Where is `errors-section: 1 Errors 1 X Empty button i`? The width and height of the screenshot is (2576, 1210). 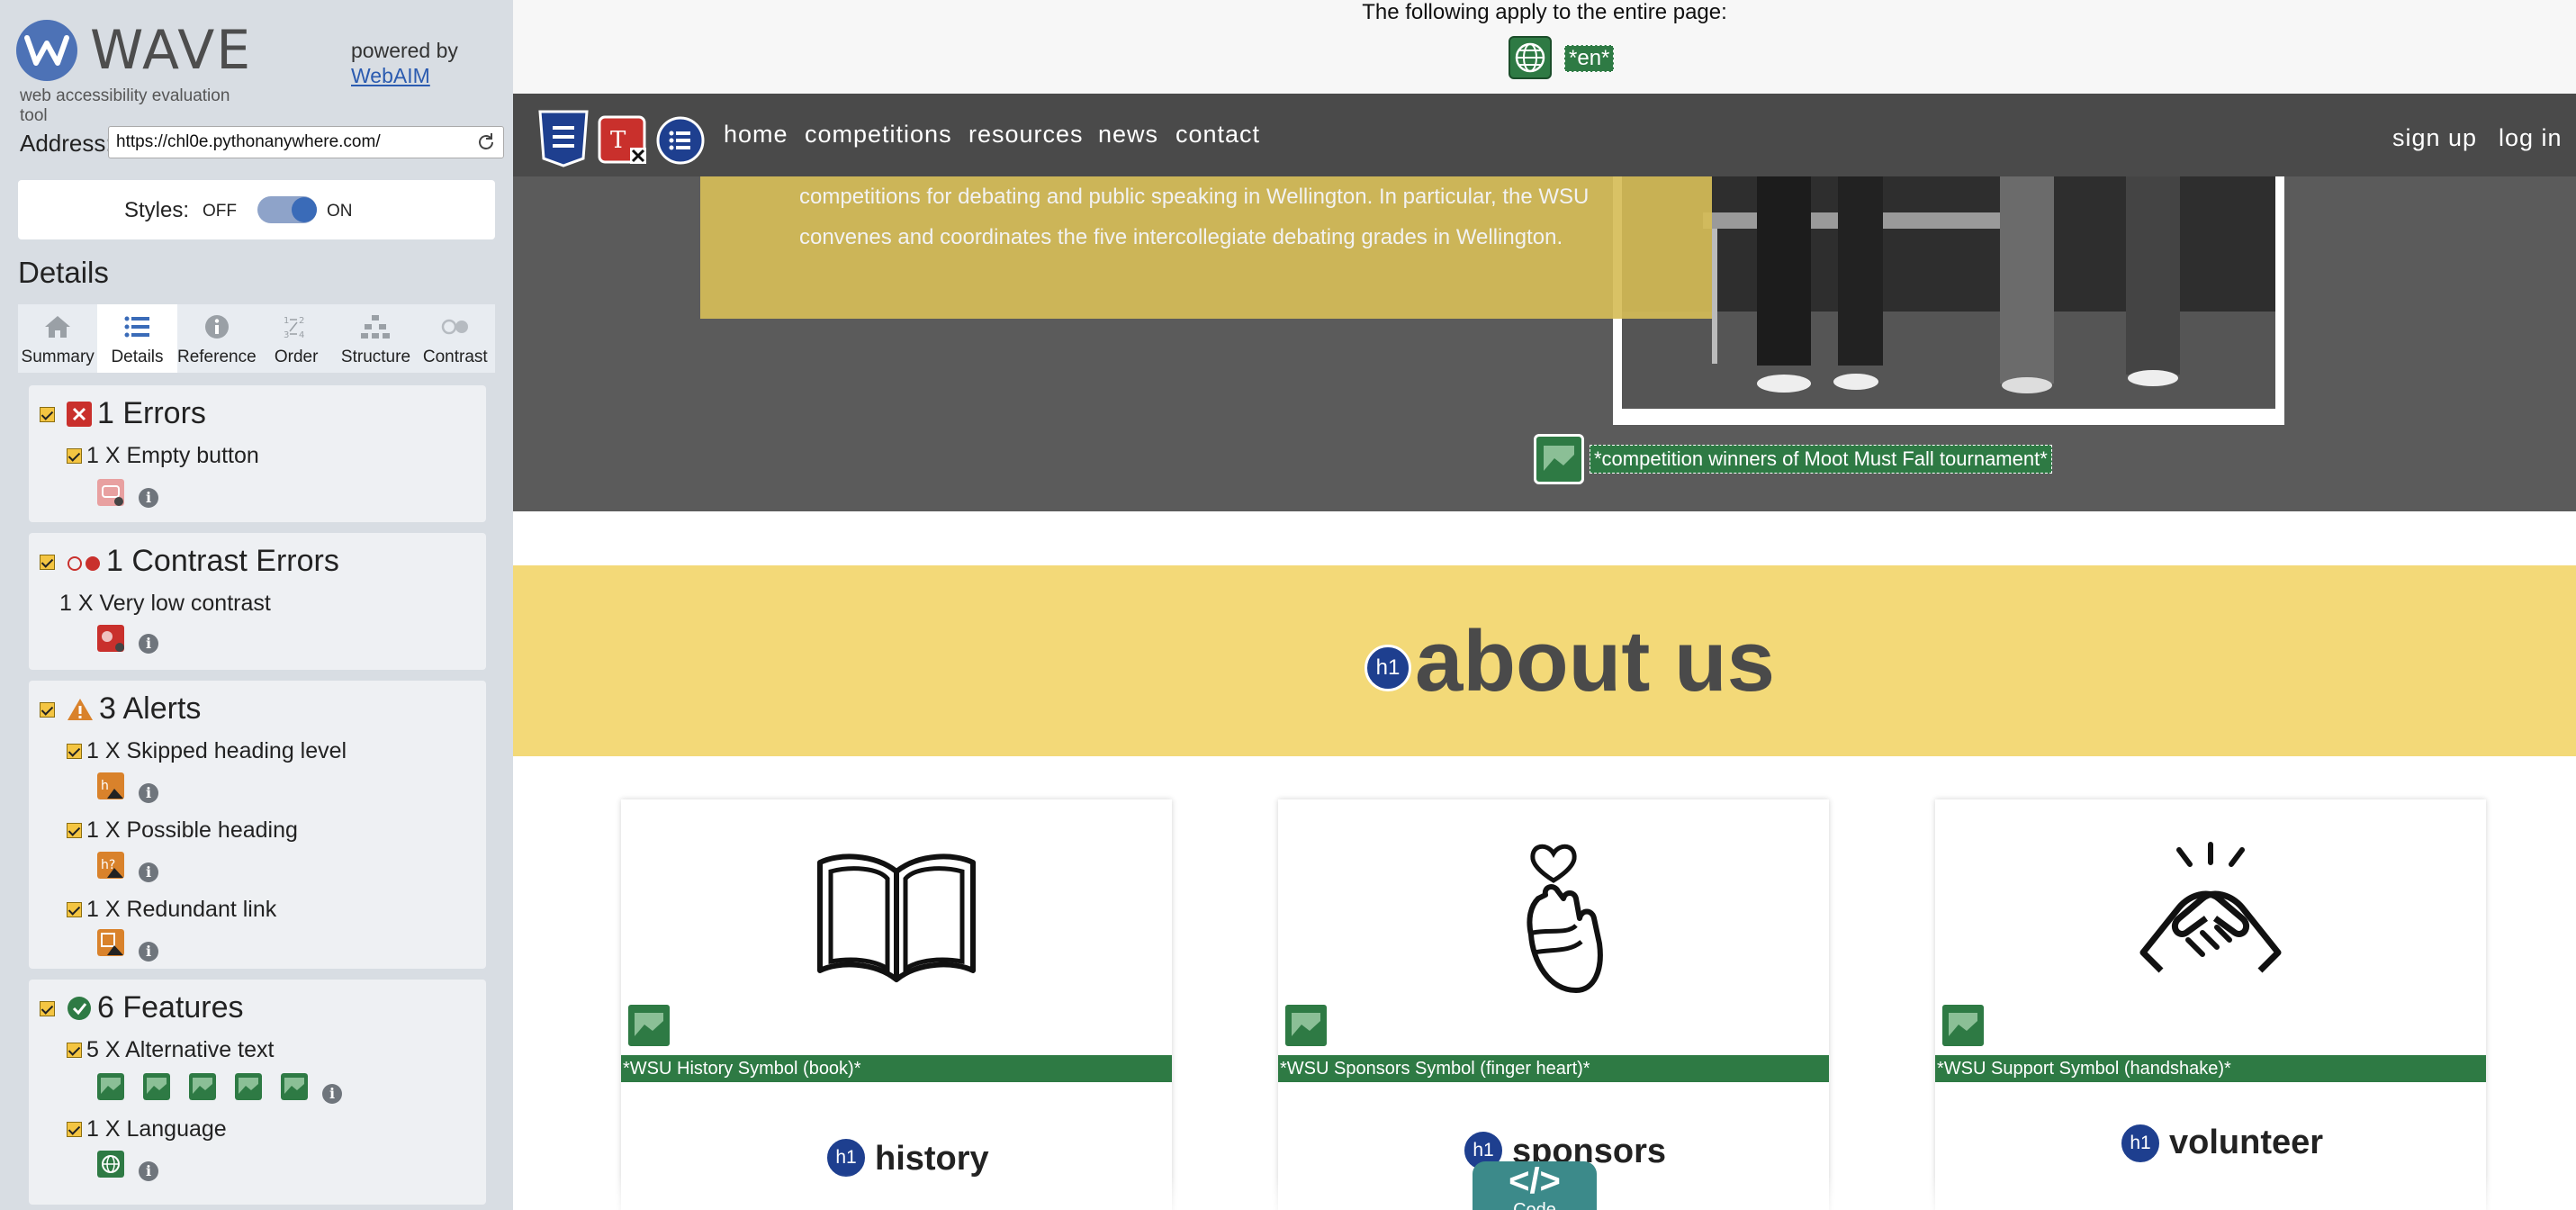 errors-section: 1 Errors 1 X Empty button i is located at coordinates (257, 453).